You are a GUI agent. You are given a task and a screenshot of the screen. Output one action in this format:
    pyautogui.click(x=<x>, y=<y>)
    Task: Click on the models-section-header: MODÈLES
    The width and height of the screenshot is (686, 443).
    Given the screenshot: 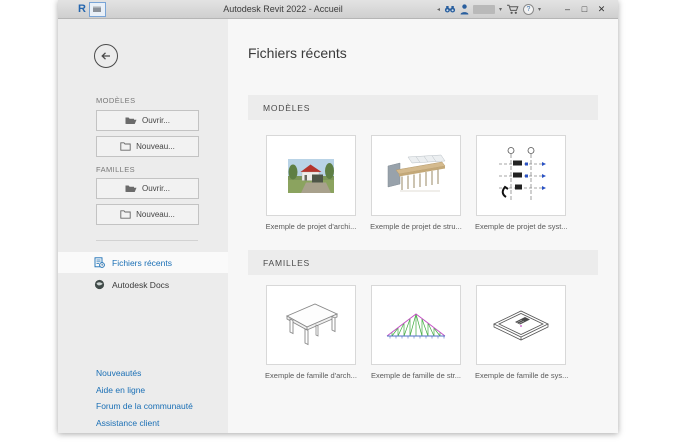 What is the action you would take?
    pyautogui.click(x=423, y=107)
    